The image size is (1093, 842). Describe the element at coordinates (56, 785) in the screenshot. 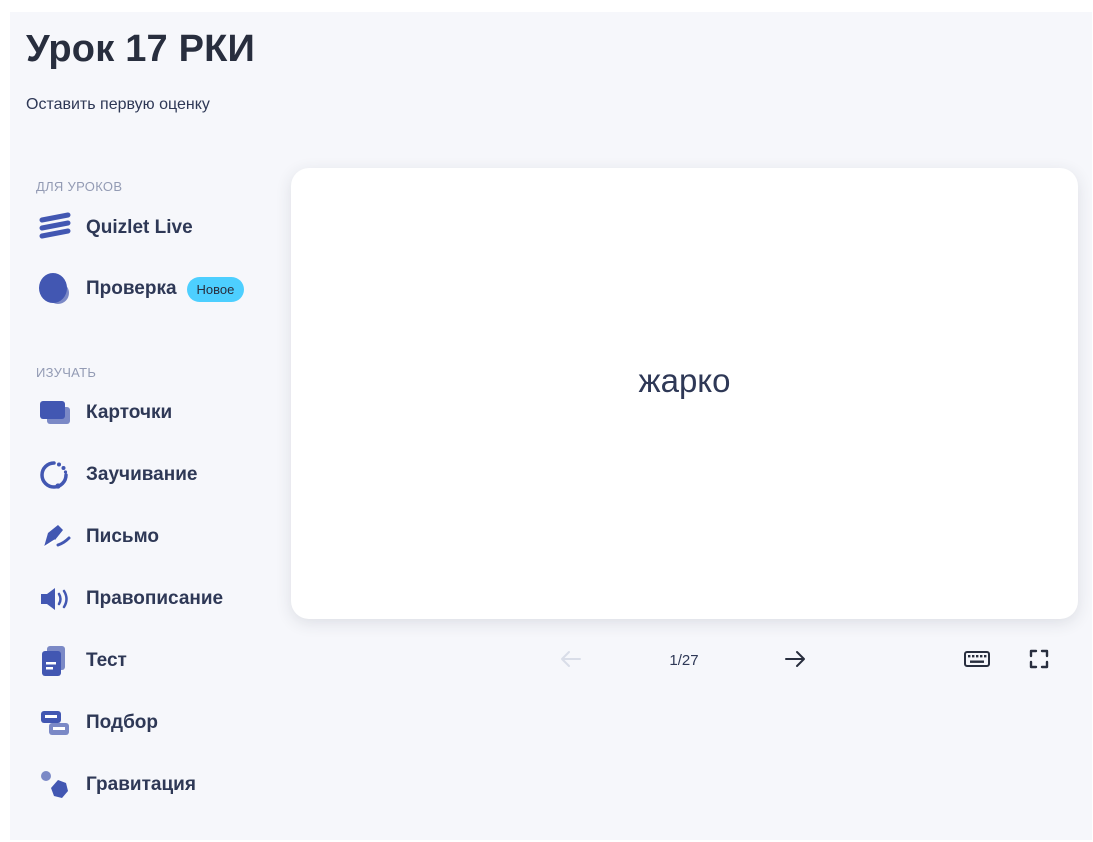

I see `gravity-icon` at that location.